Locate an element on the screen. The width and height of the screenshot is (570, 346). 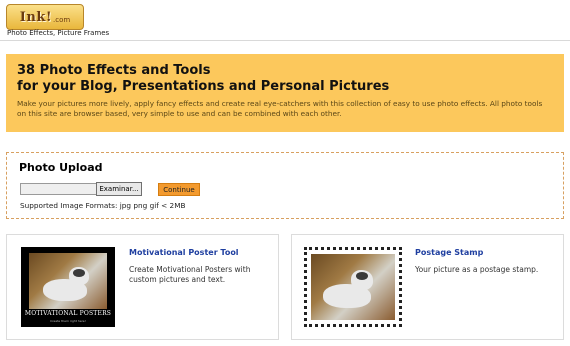
postage-stamp-thumbnail is located at coordinates (353, 287).